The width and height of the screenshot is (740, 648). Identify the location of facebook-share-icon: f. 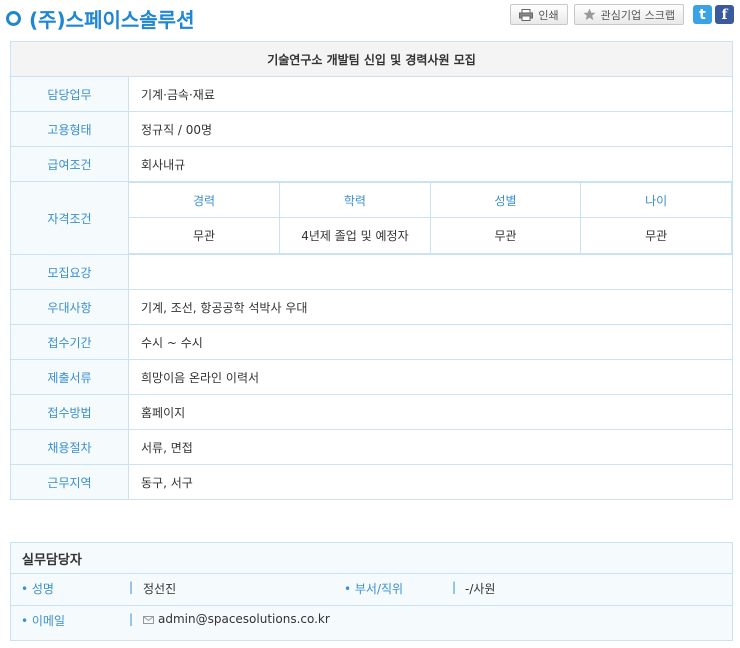
(724, 14).